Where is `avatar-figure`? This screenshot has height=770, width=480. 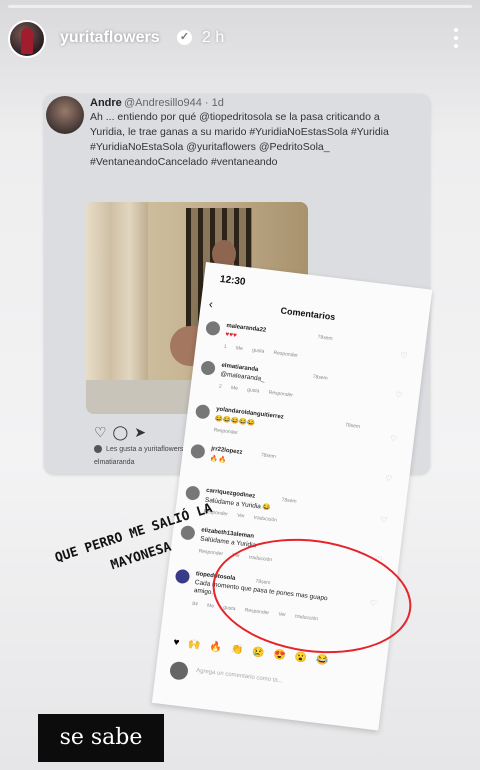 avatar-figure is located at coordinates (27, 41).